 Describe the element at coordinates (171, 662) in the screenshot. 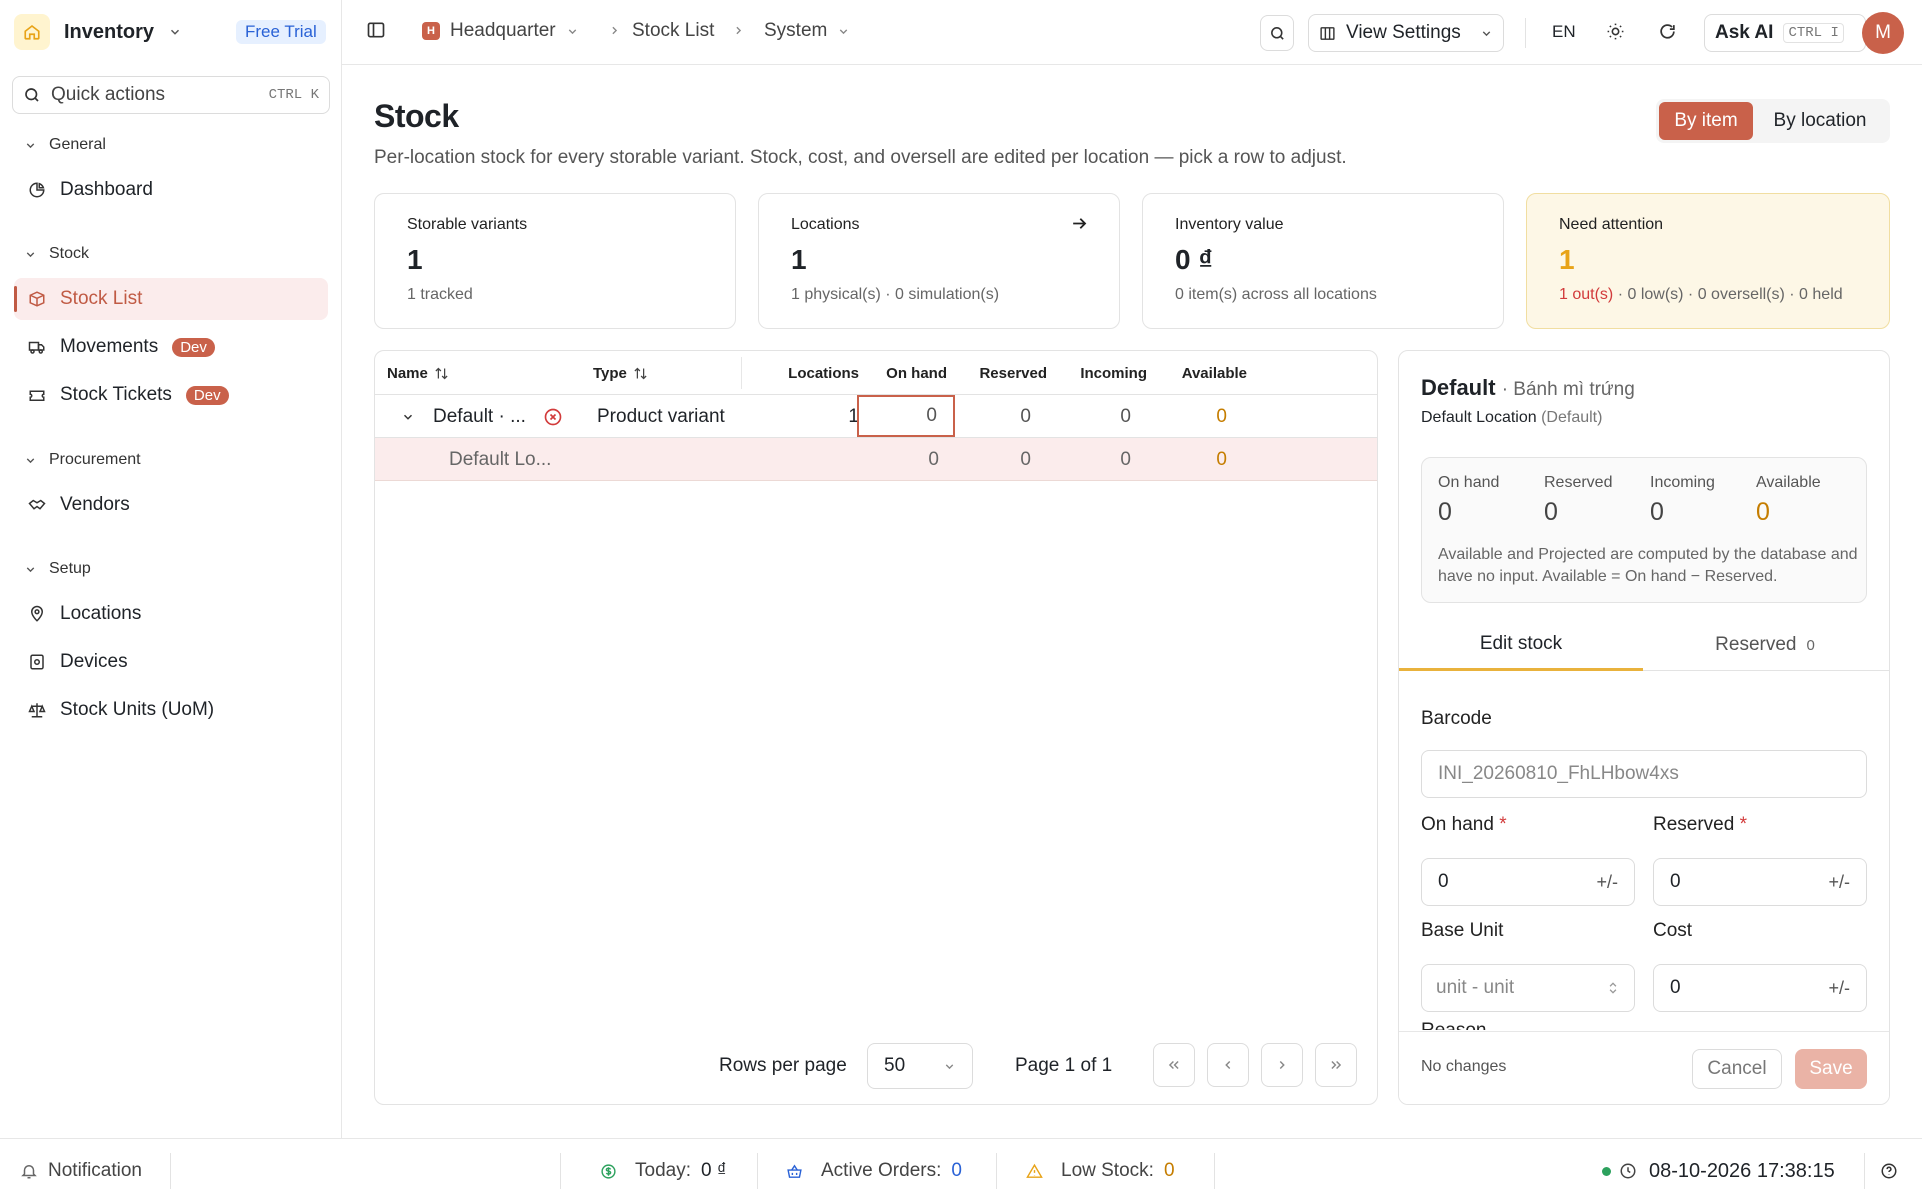

I see `sidebar-item-devices: Devices` at that location.